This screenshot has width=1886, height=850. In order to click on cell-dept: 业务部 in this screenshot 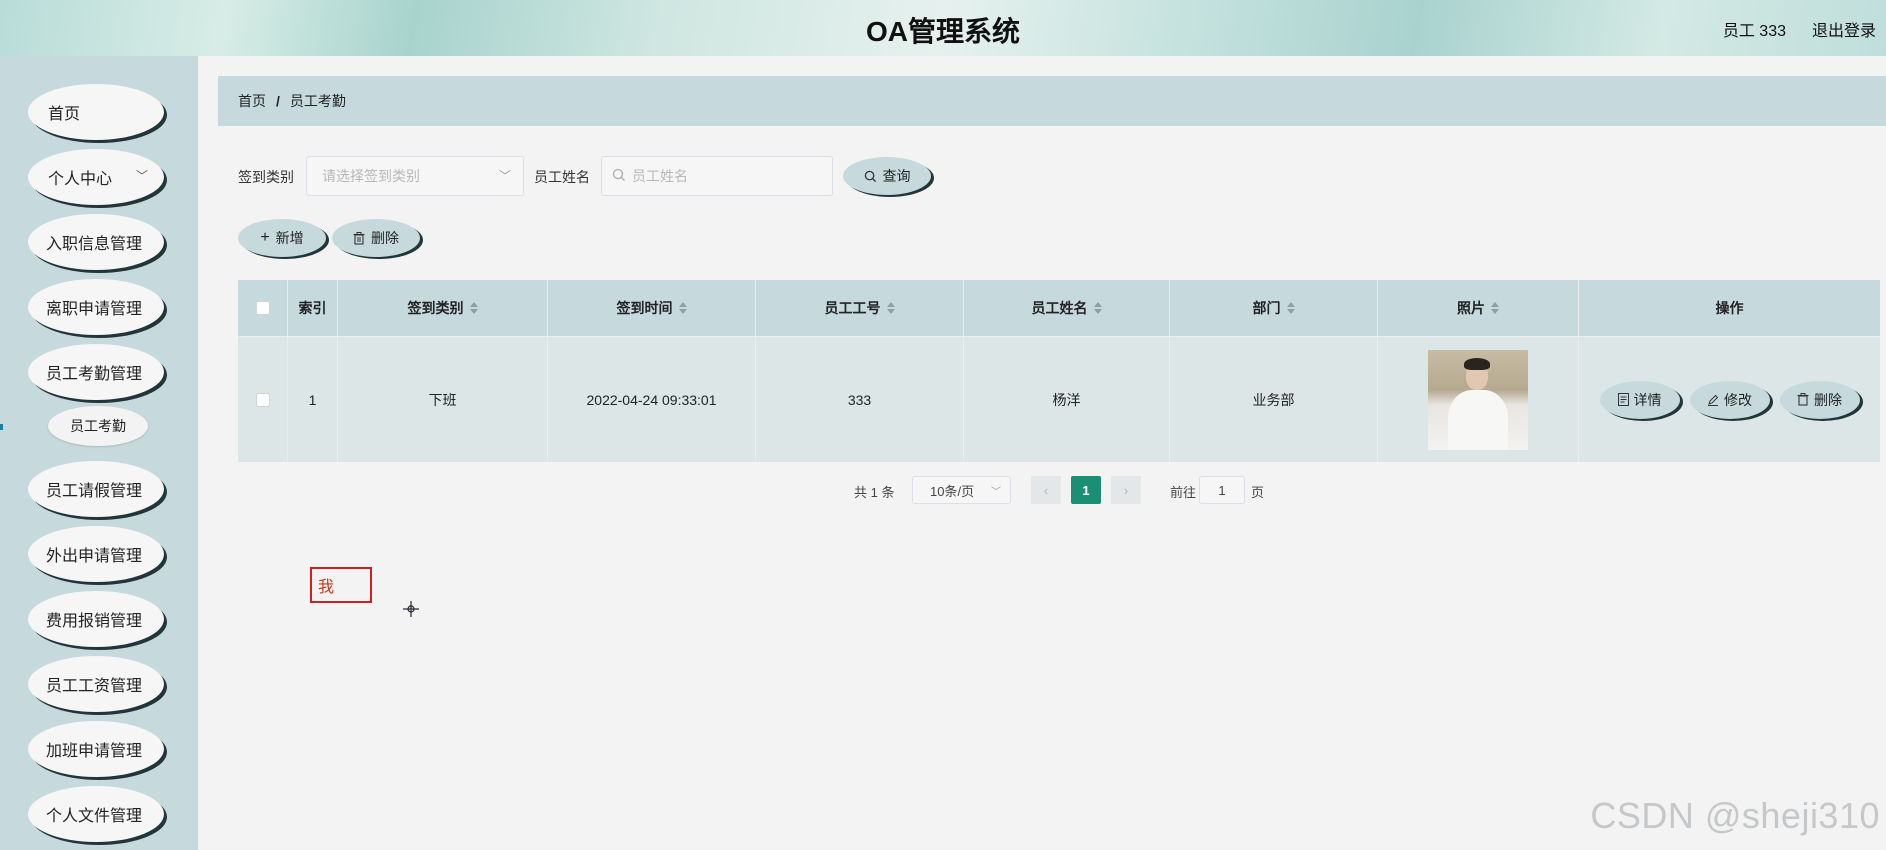, I will do `click(1274, 399)`.